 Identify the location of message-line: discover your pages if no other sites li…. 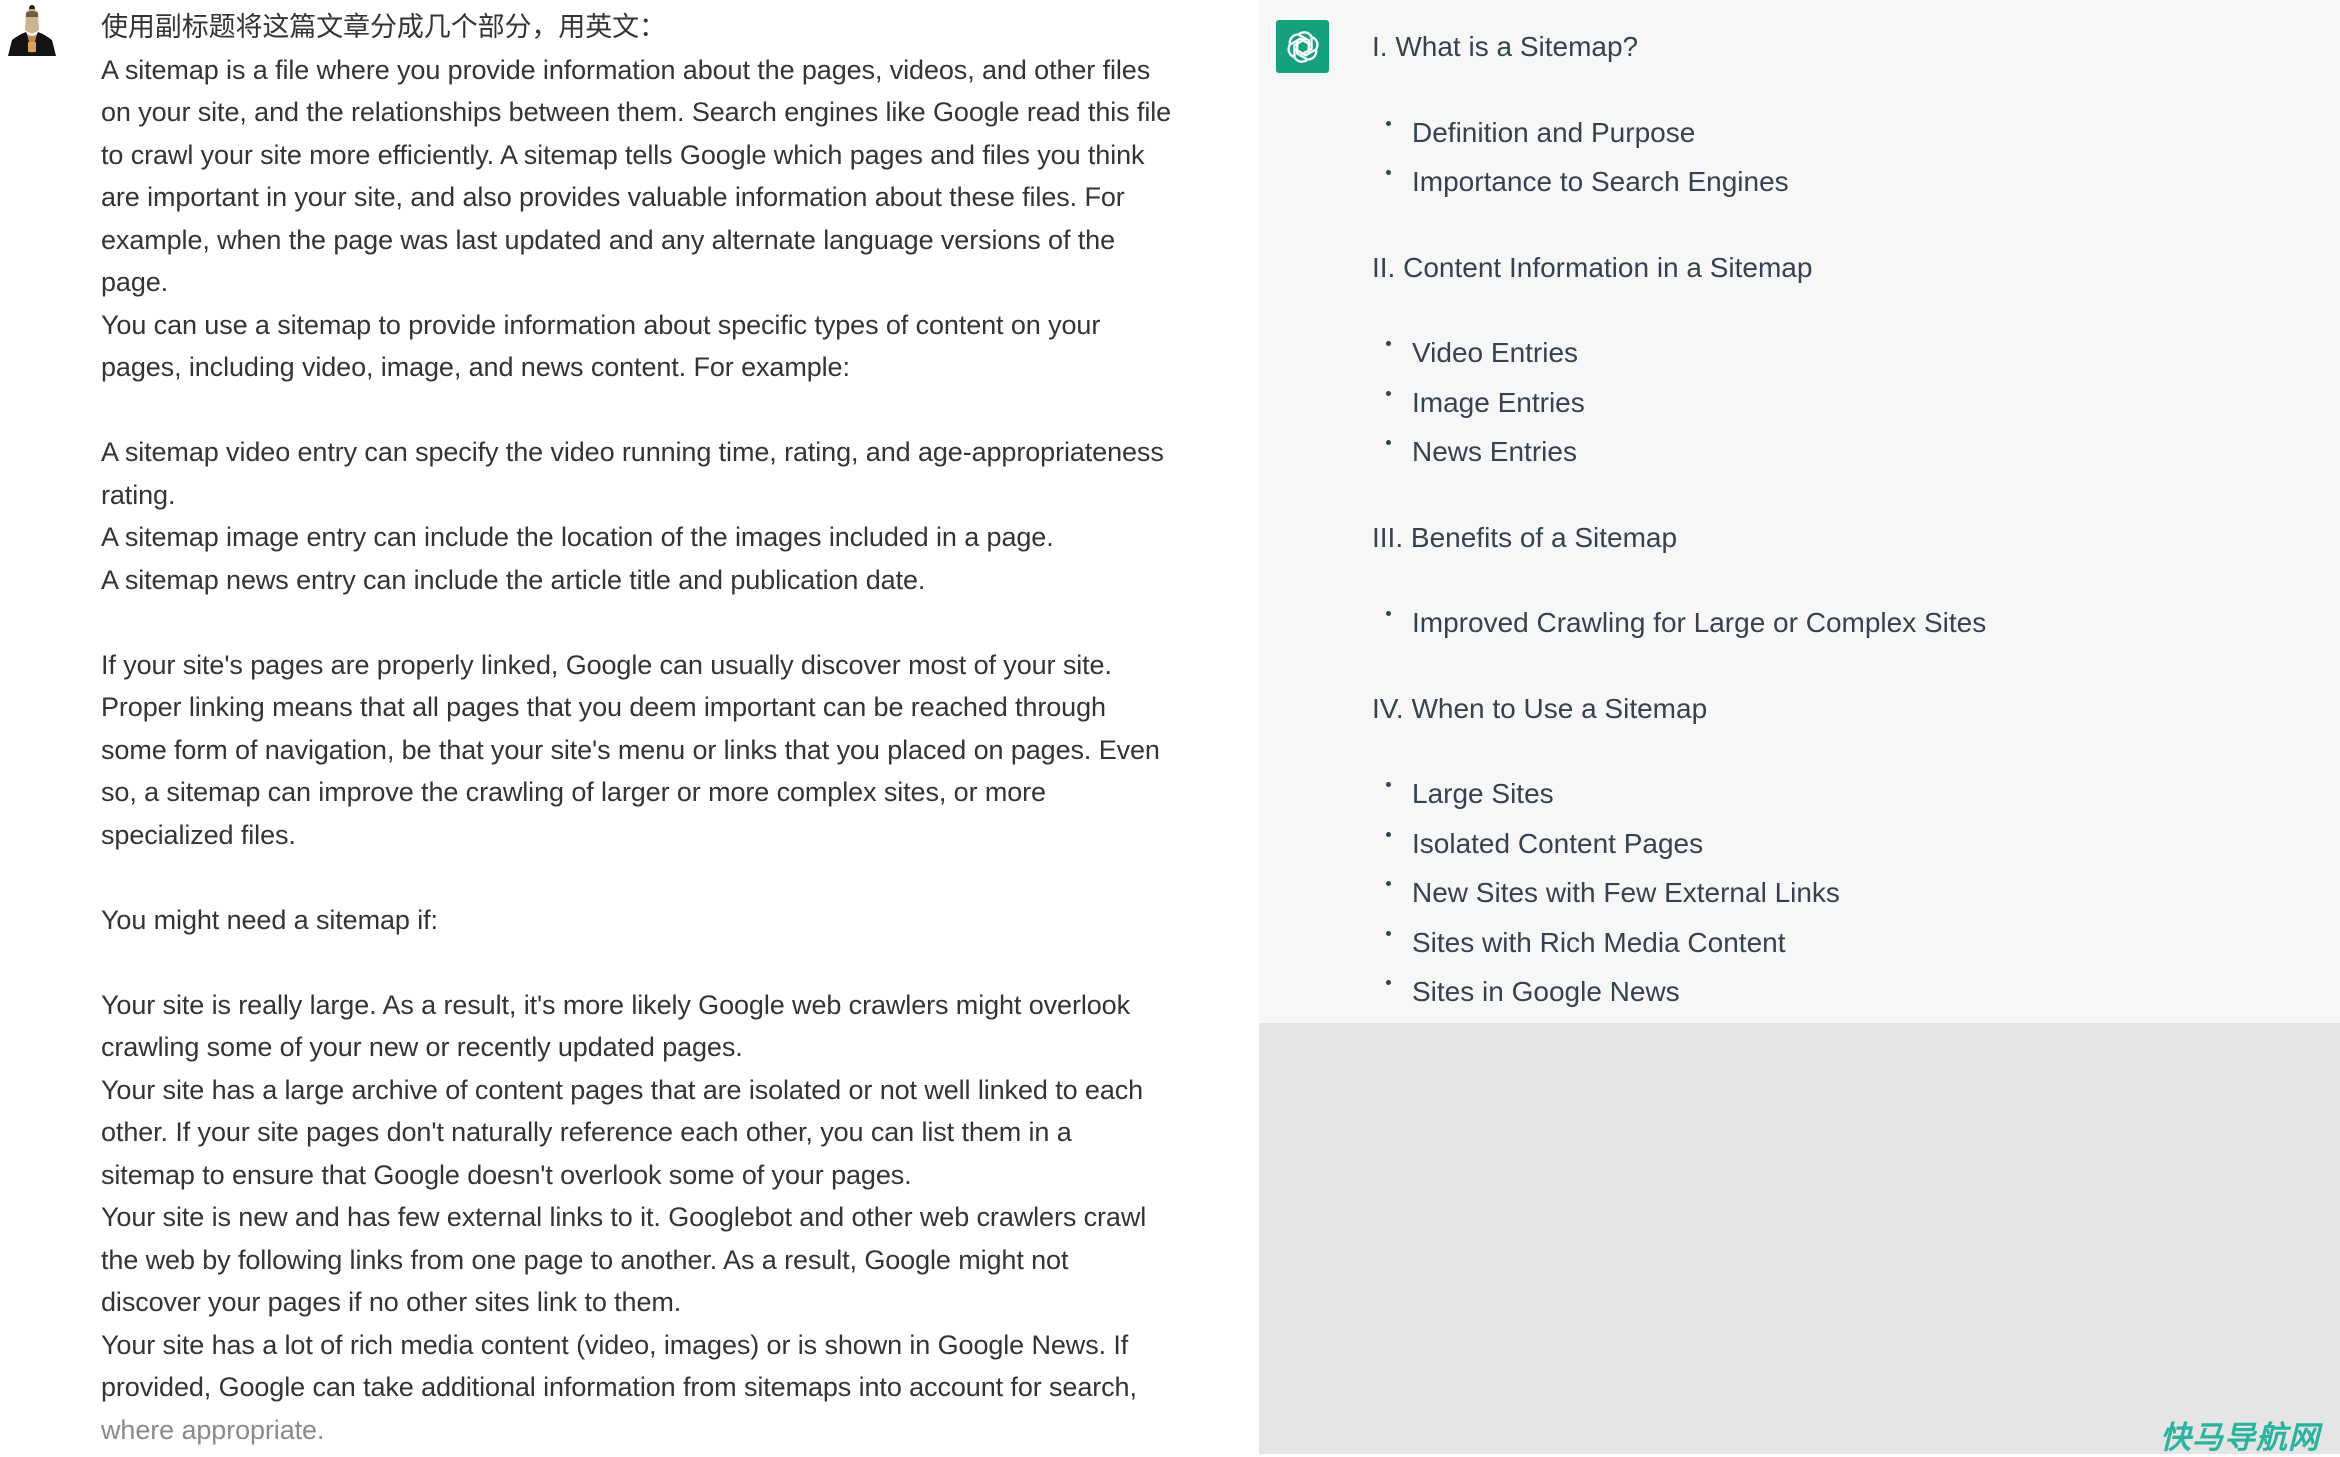
(391, 1302).